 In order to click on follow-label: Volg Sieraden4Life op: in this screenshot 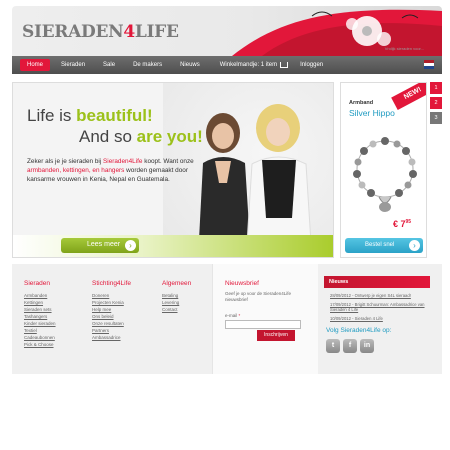, I will do `click(359, 330)`.